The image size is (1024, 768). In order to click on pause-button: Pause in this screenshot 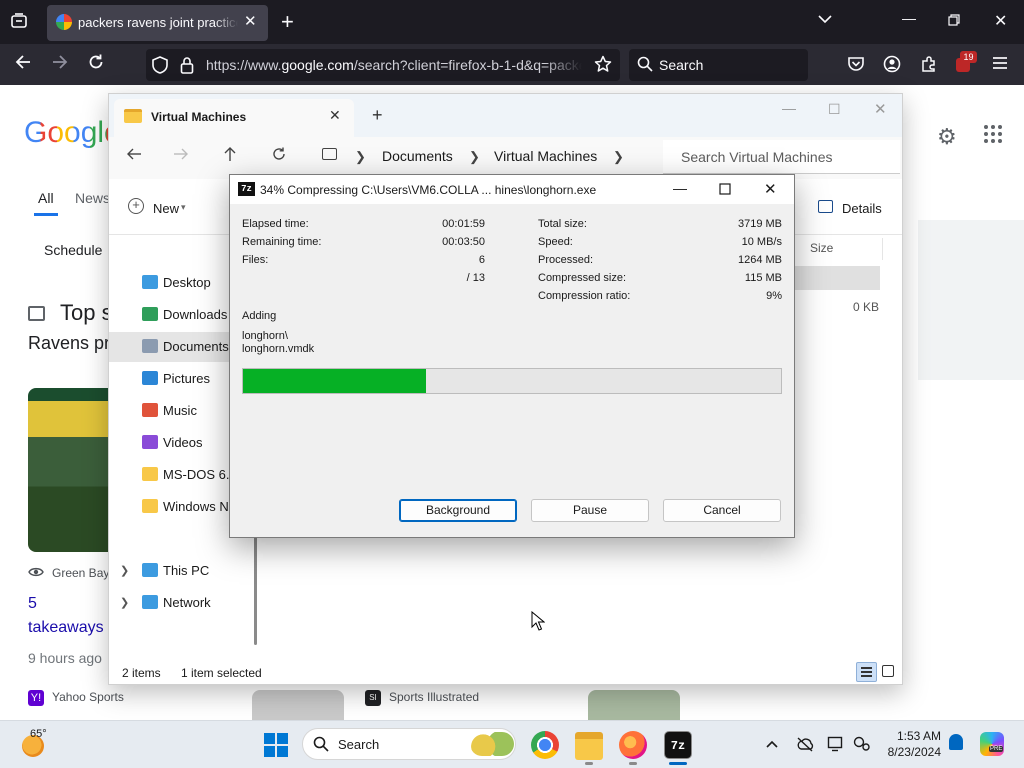, I will do `click(590, 510)`.